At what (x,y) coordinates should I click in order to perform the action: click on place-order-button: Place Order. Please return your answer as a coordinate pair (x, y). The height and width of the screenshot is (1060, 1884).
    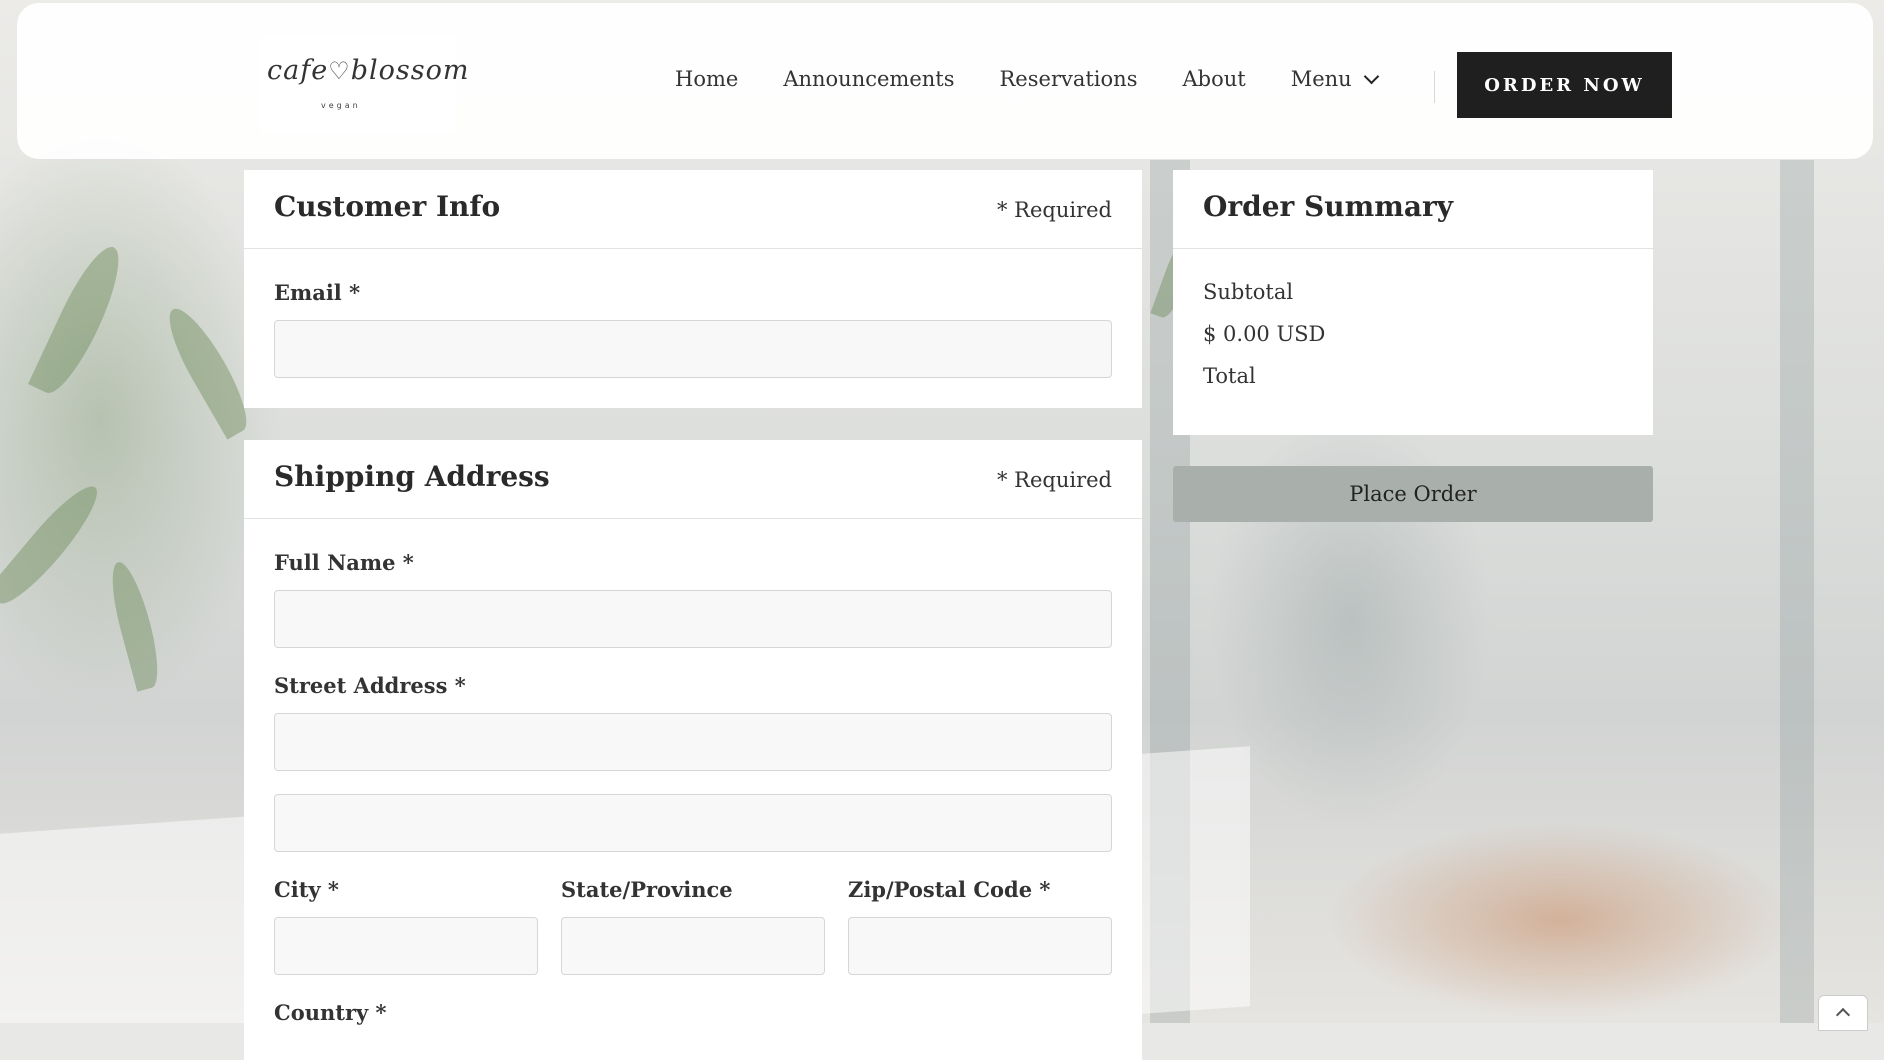
    Looking at the image, I should click on (1413, 494).